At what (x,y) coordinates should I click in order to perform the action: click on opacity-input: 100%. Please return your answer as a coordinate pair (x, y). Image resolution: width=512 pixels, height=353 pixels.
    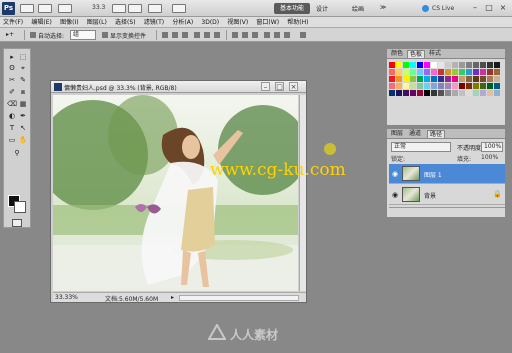
    Looking at the image, I should click on (492, 147).